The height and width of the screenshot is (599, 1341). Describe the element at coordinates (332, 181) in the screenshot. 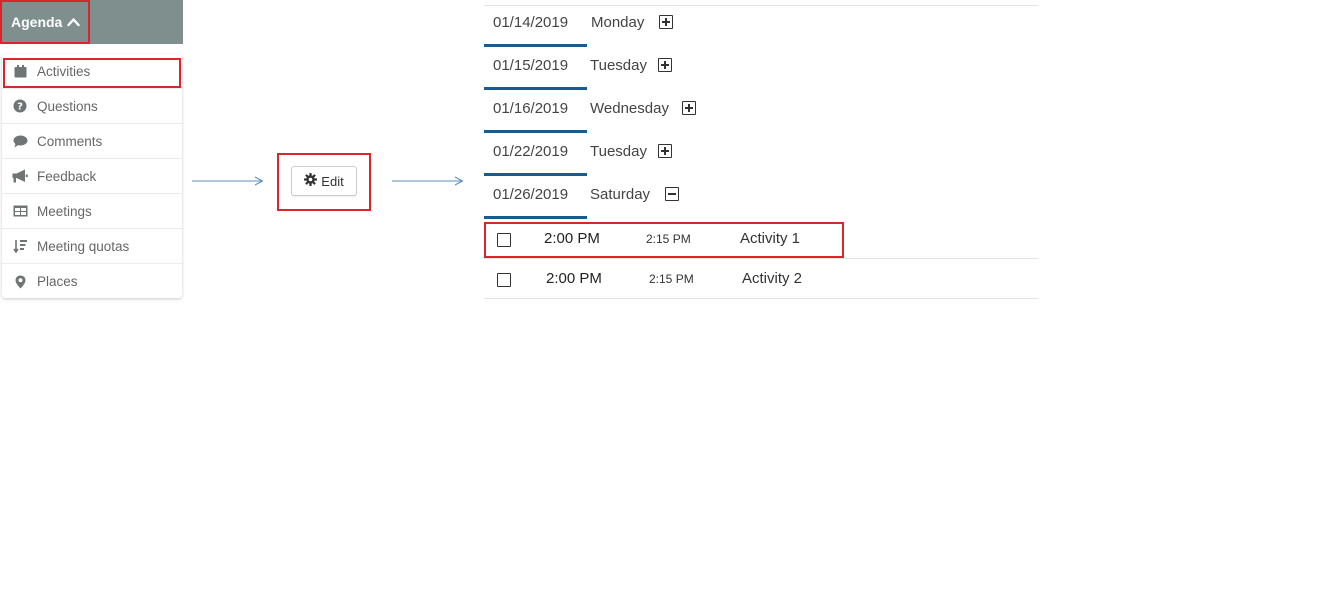

I see `edit-button-label: Edit` at that location.